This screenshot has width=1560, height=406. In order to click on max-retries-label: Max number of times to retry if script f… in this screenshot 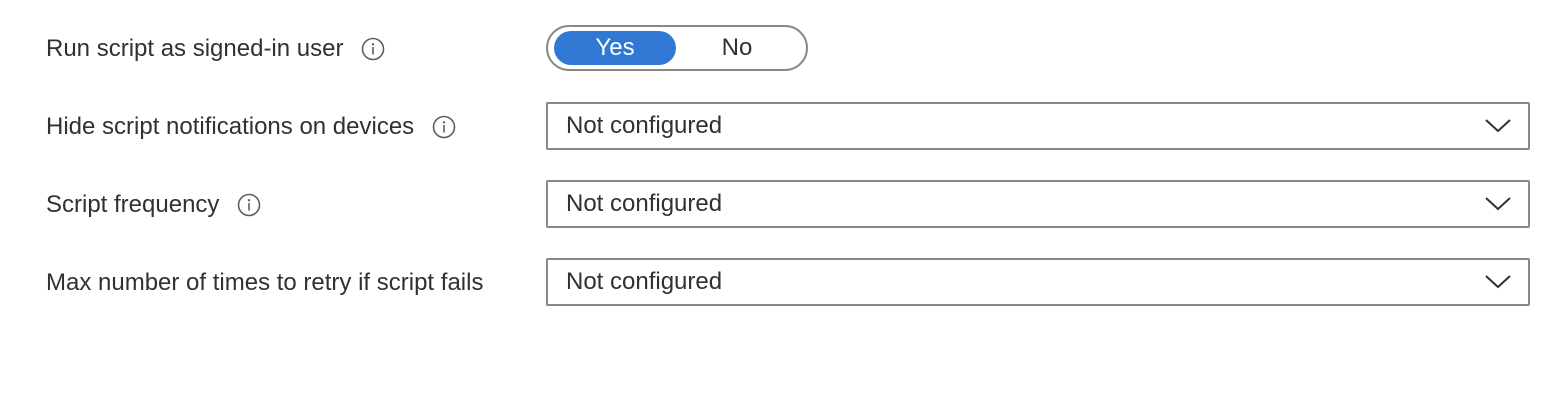, I will do `click(265, 282)`.